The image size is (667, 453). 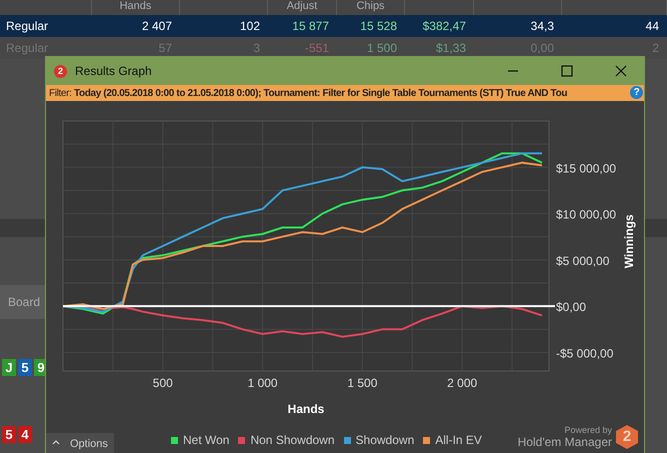 I want to click on playing-card: J, so click(x=9, y=367).